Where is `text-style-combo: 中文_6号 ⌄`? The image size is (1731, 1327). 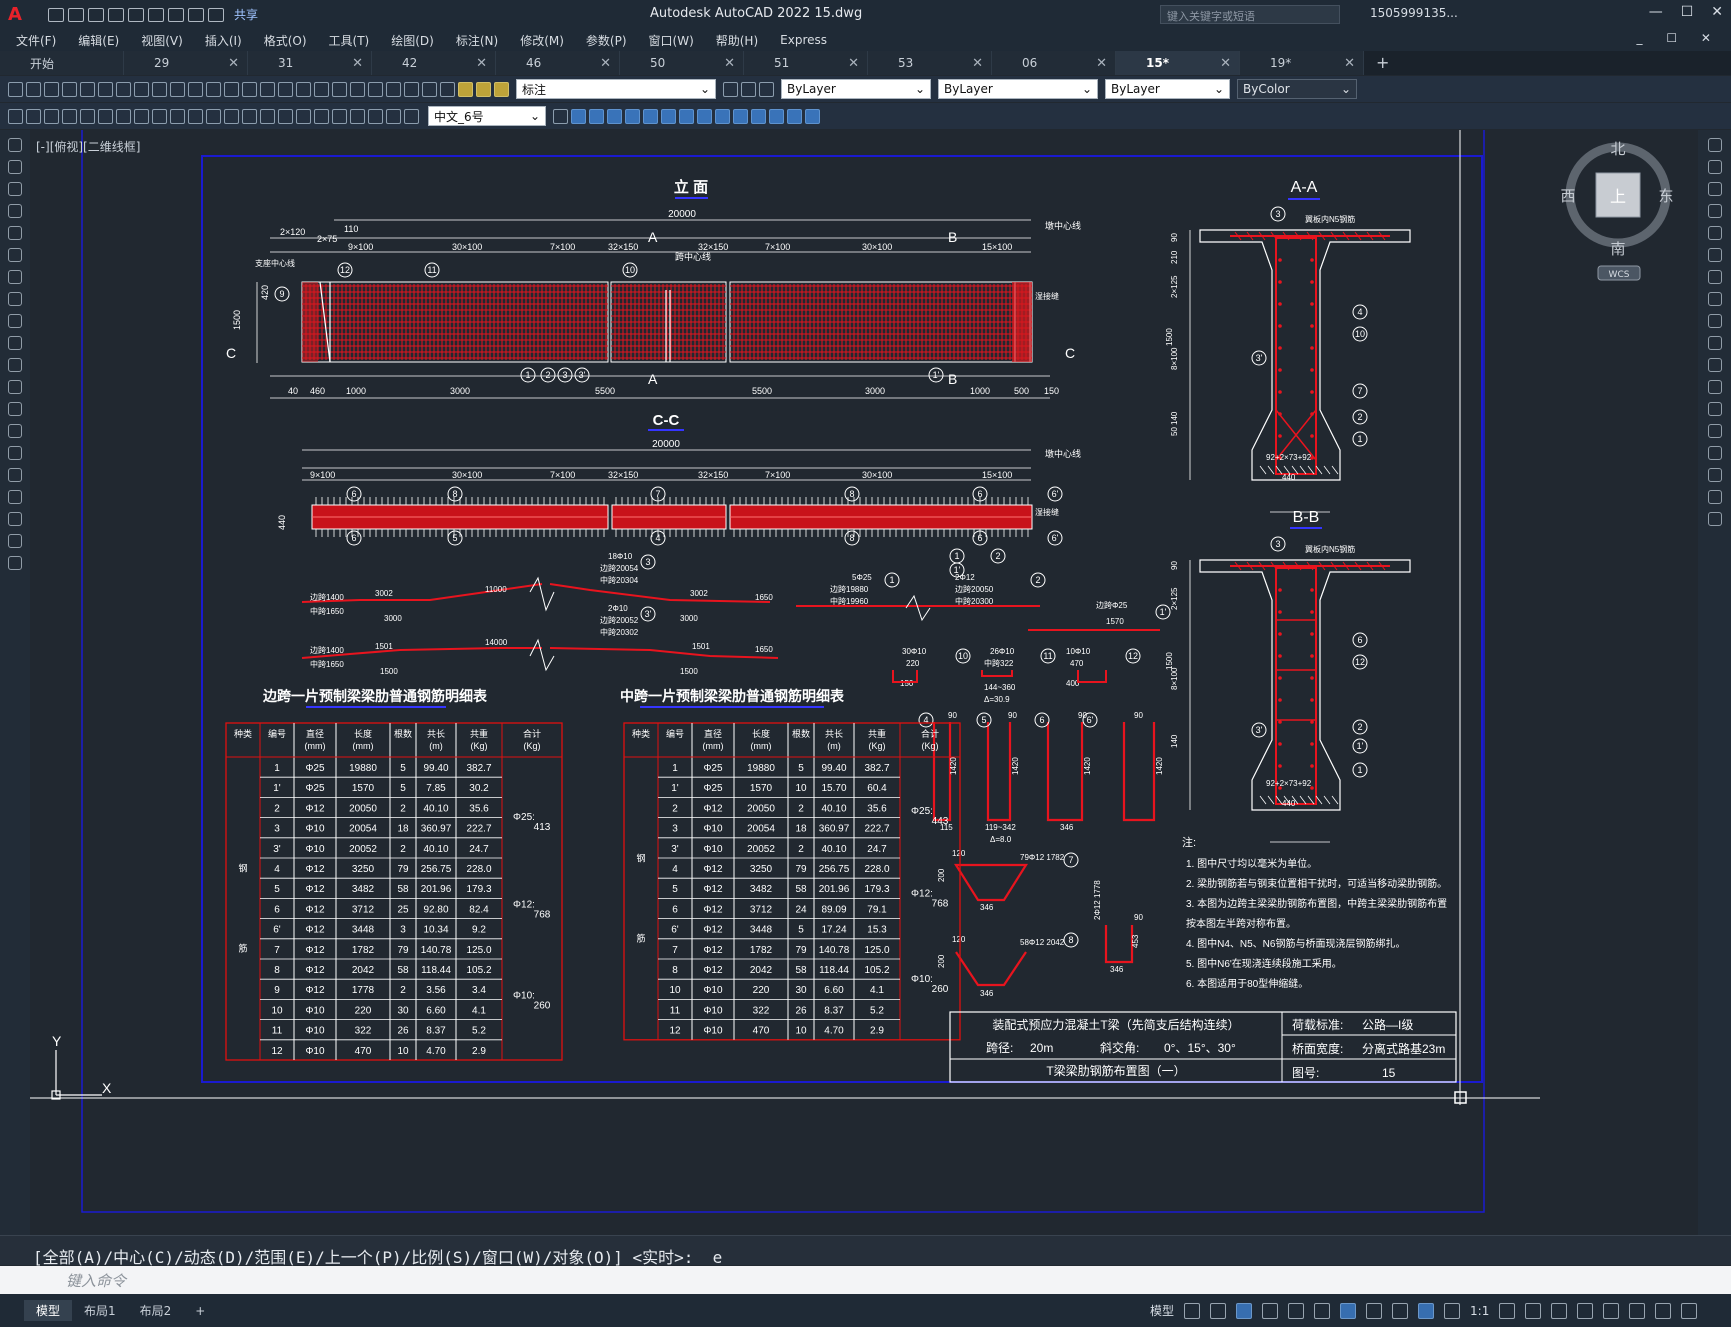 text-style-combo: 中文_6号 ⌄ is located at coordinates (487, 116).